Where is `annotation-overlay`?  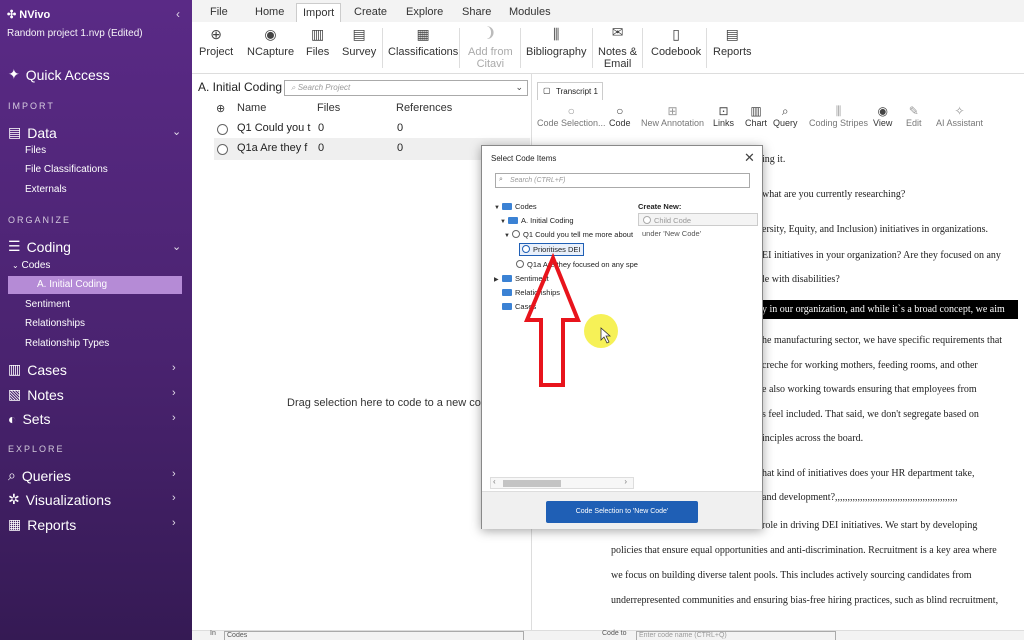
annotation-overlay is located at coordinates (570, 319).